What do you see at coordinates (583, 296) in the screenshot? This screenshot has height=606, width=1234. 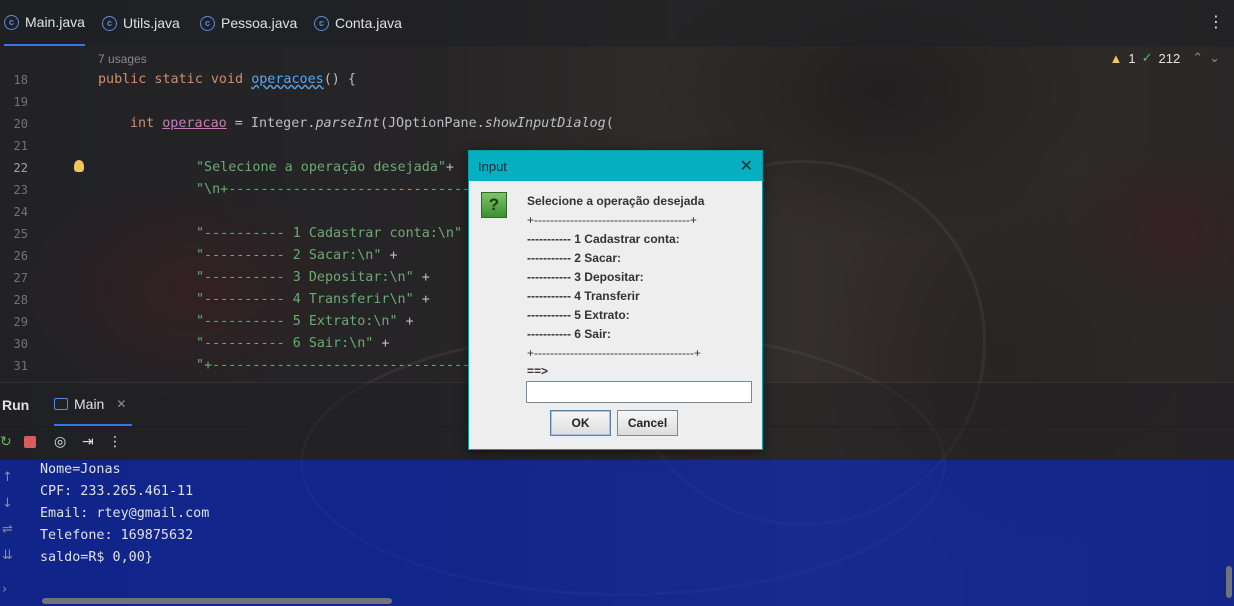 I see `dialog-message-line: ----------- 4 Transferir` at bounding box center [583, 296].